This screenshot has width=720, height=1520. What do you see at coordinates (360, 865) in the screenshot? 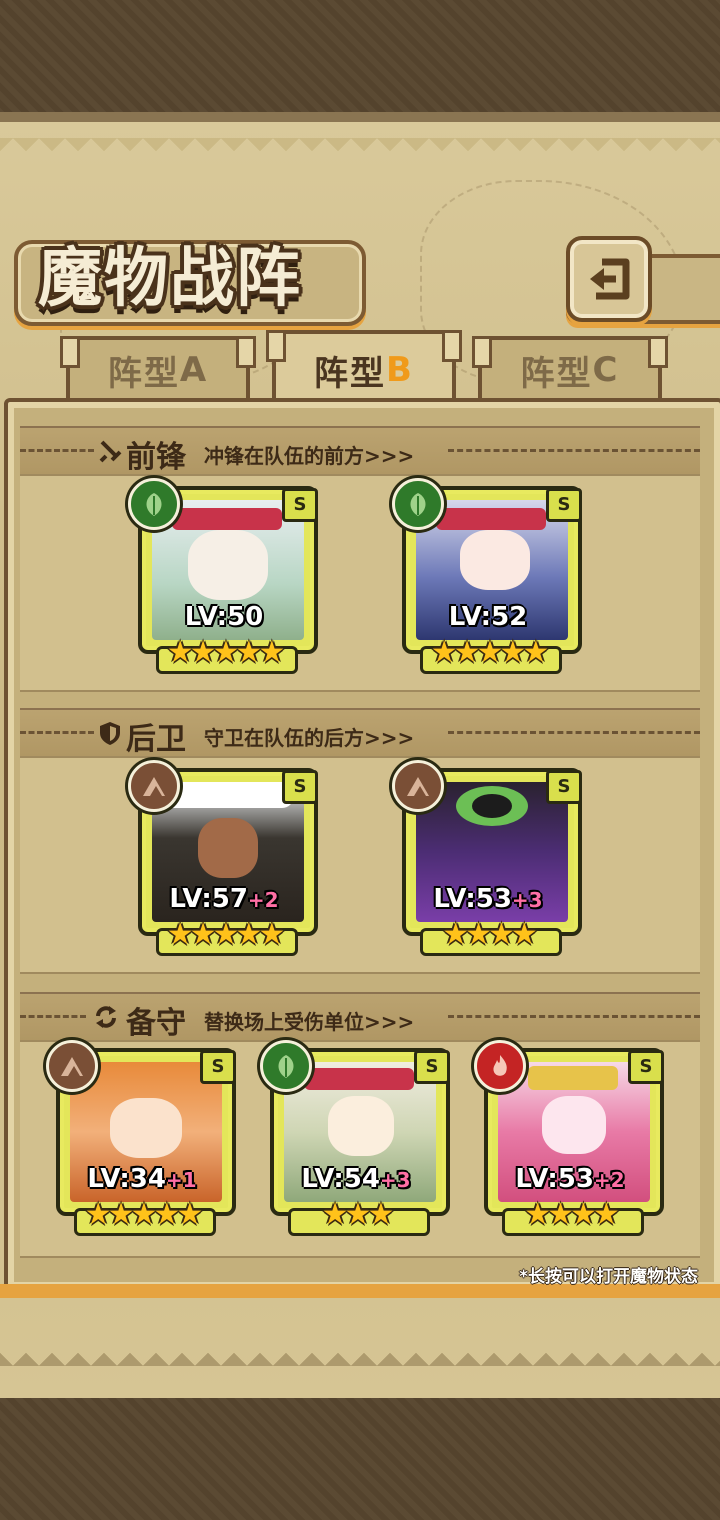
I see `rearguard-row` at bounding box center [360, 865].